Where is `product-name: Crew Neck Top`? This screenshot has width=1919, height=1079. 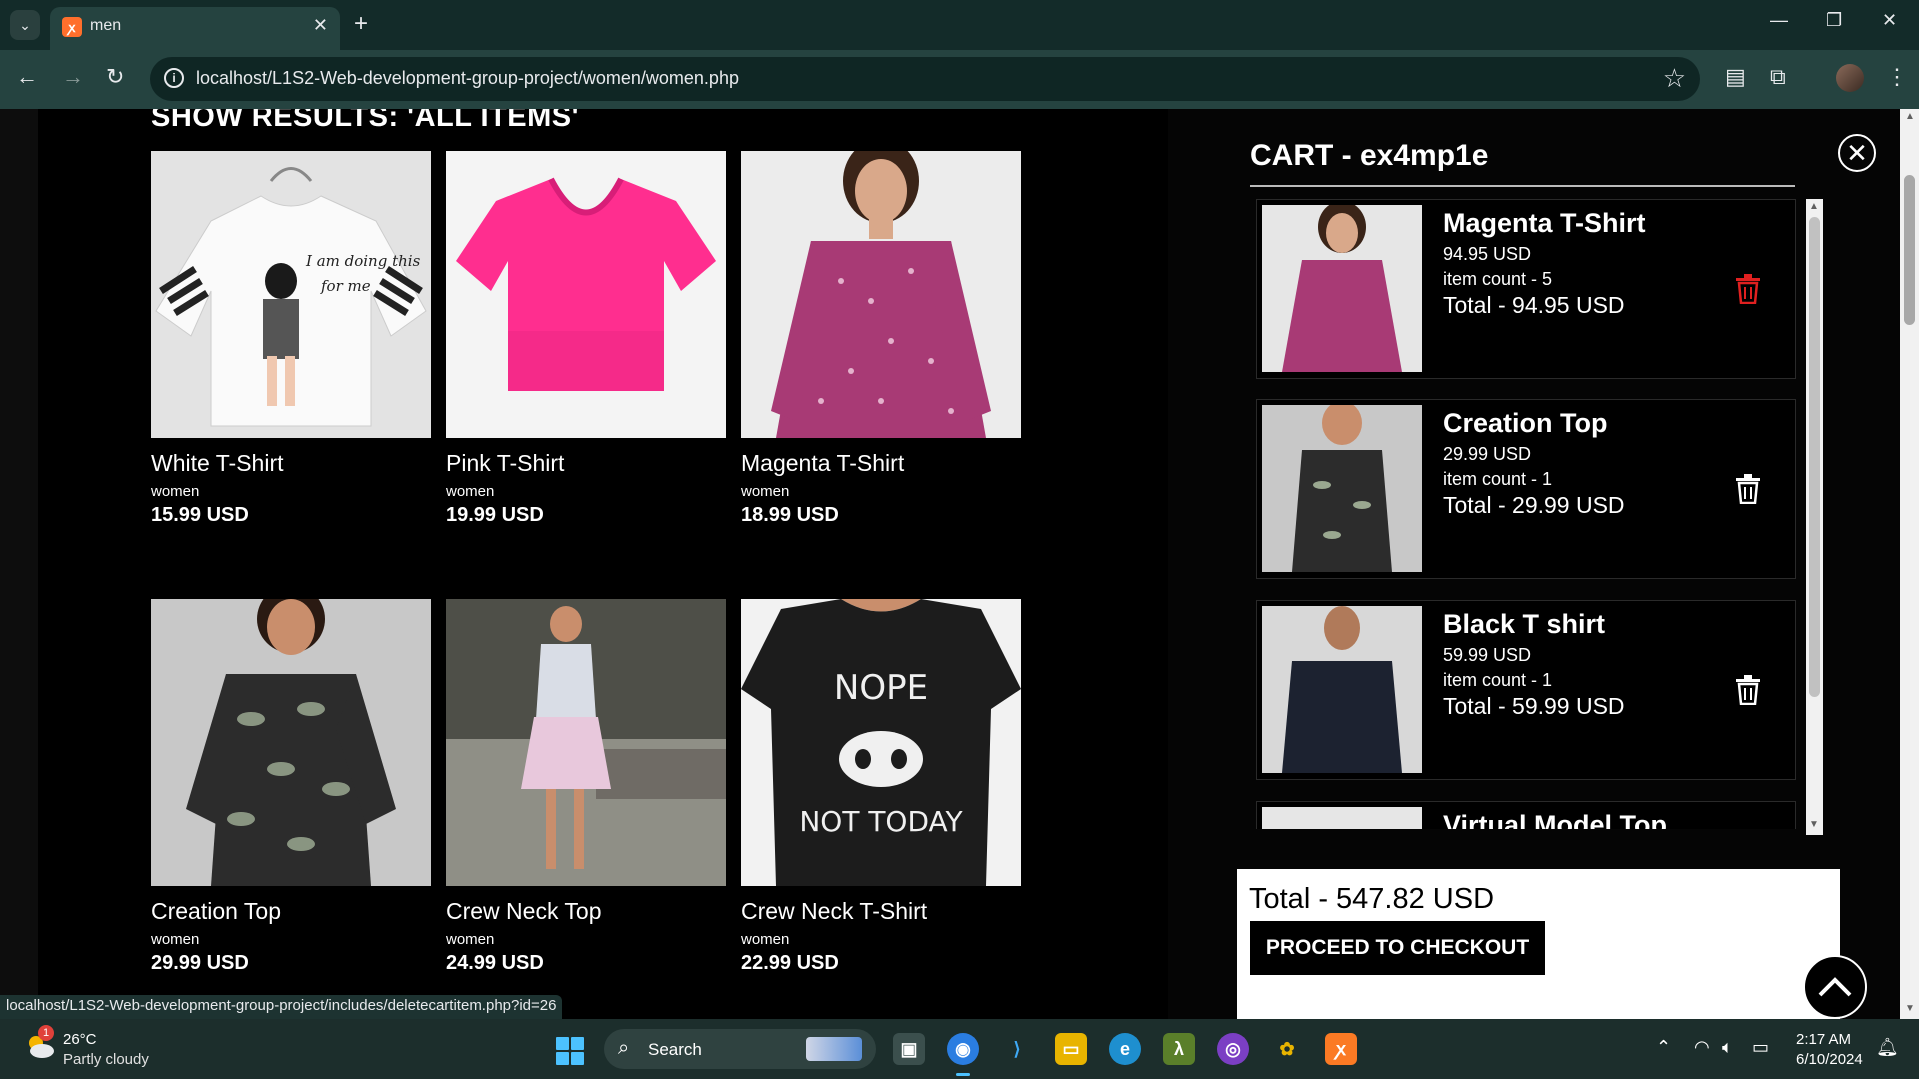 product-name: Crew Neck Top is located at coordinates (586, 911).